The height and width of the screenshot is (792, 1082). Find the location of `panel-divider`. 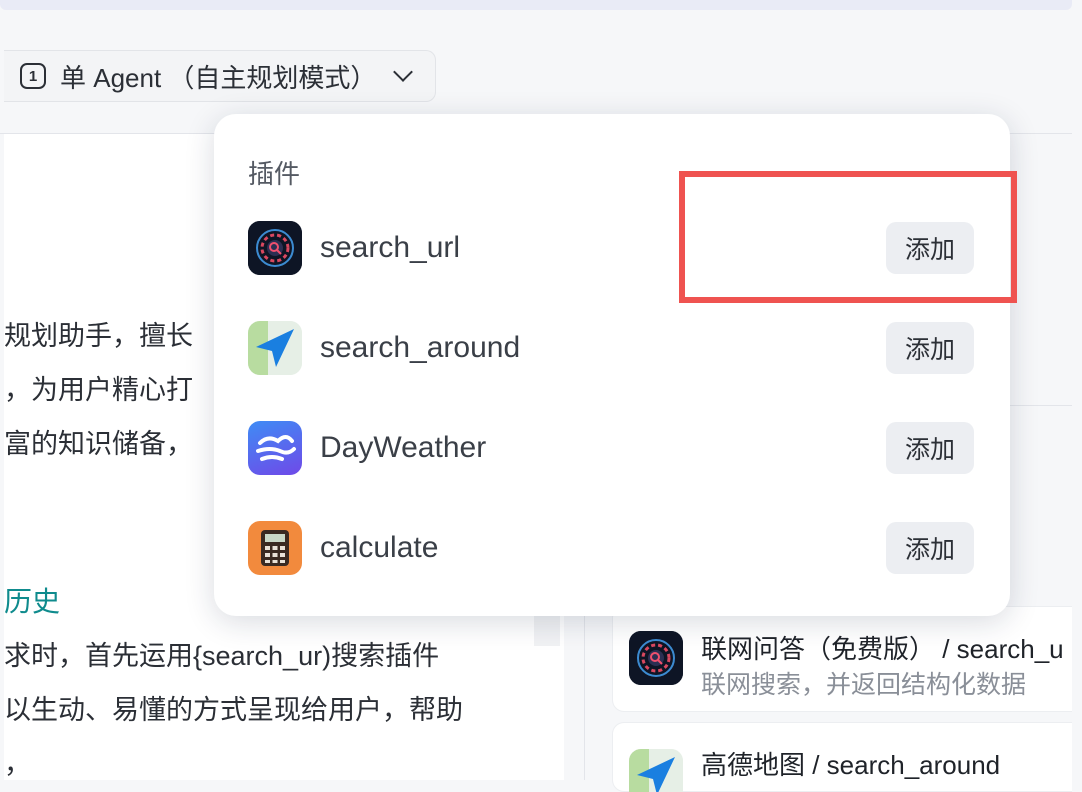

panel-divider is located at coordinates (1041, 405).